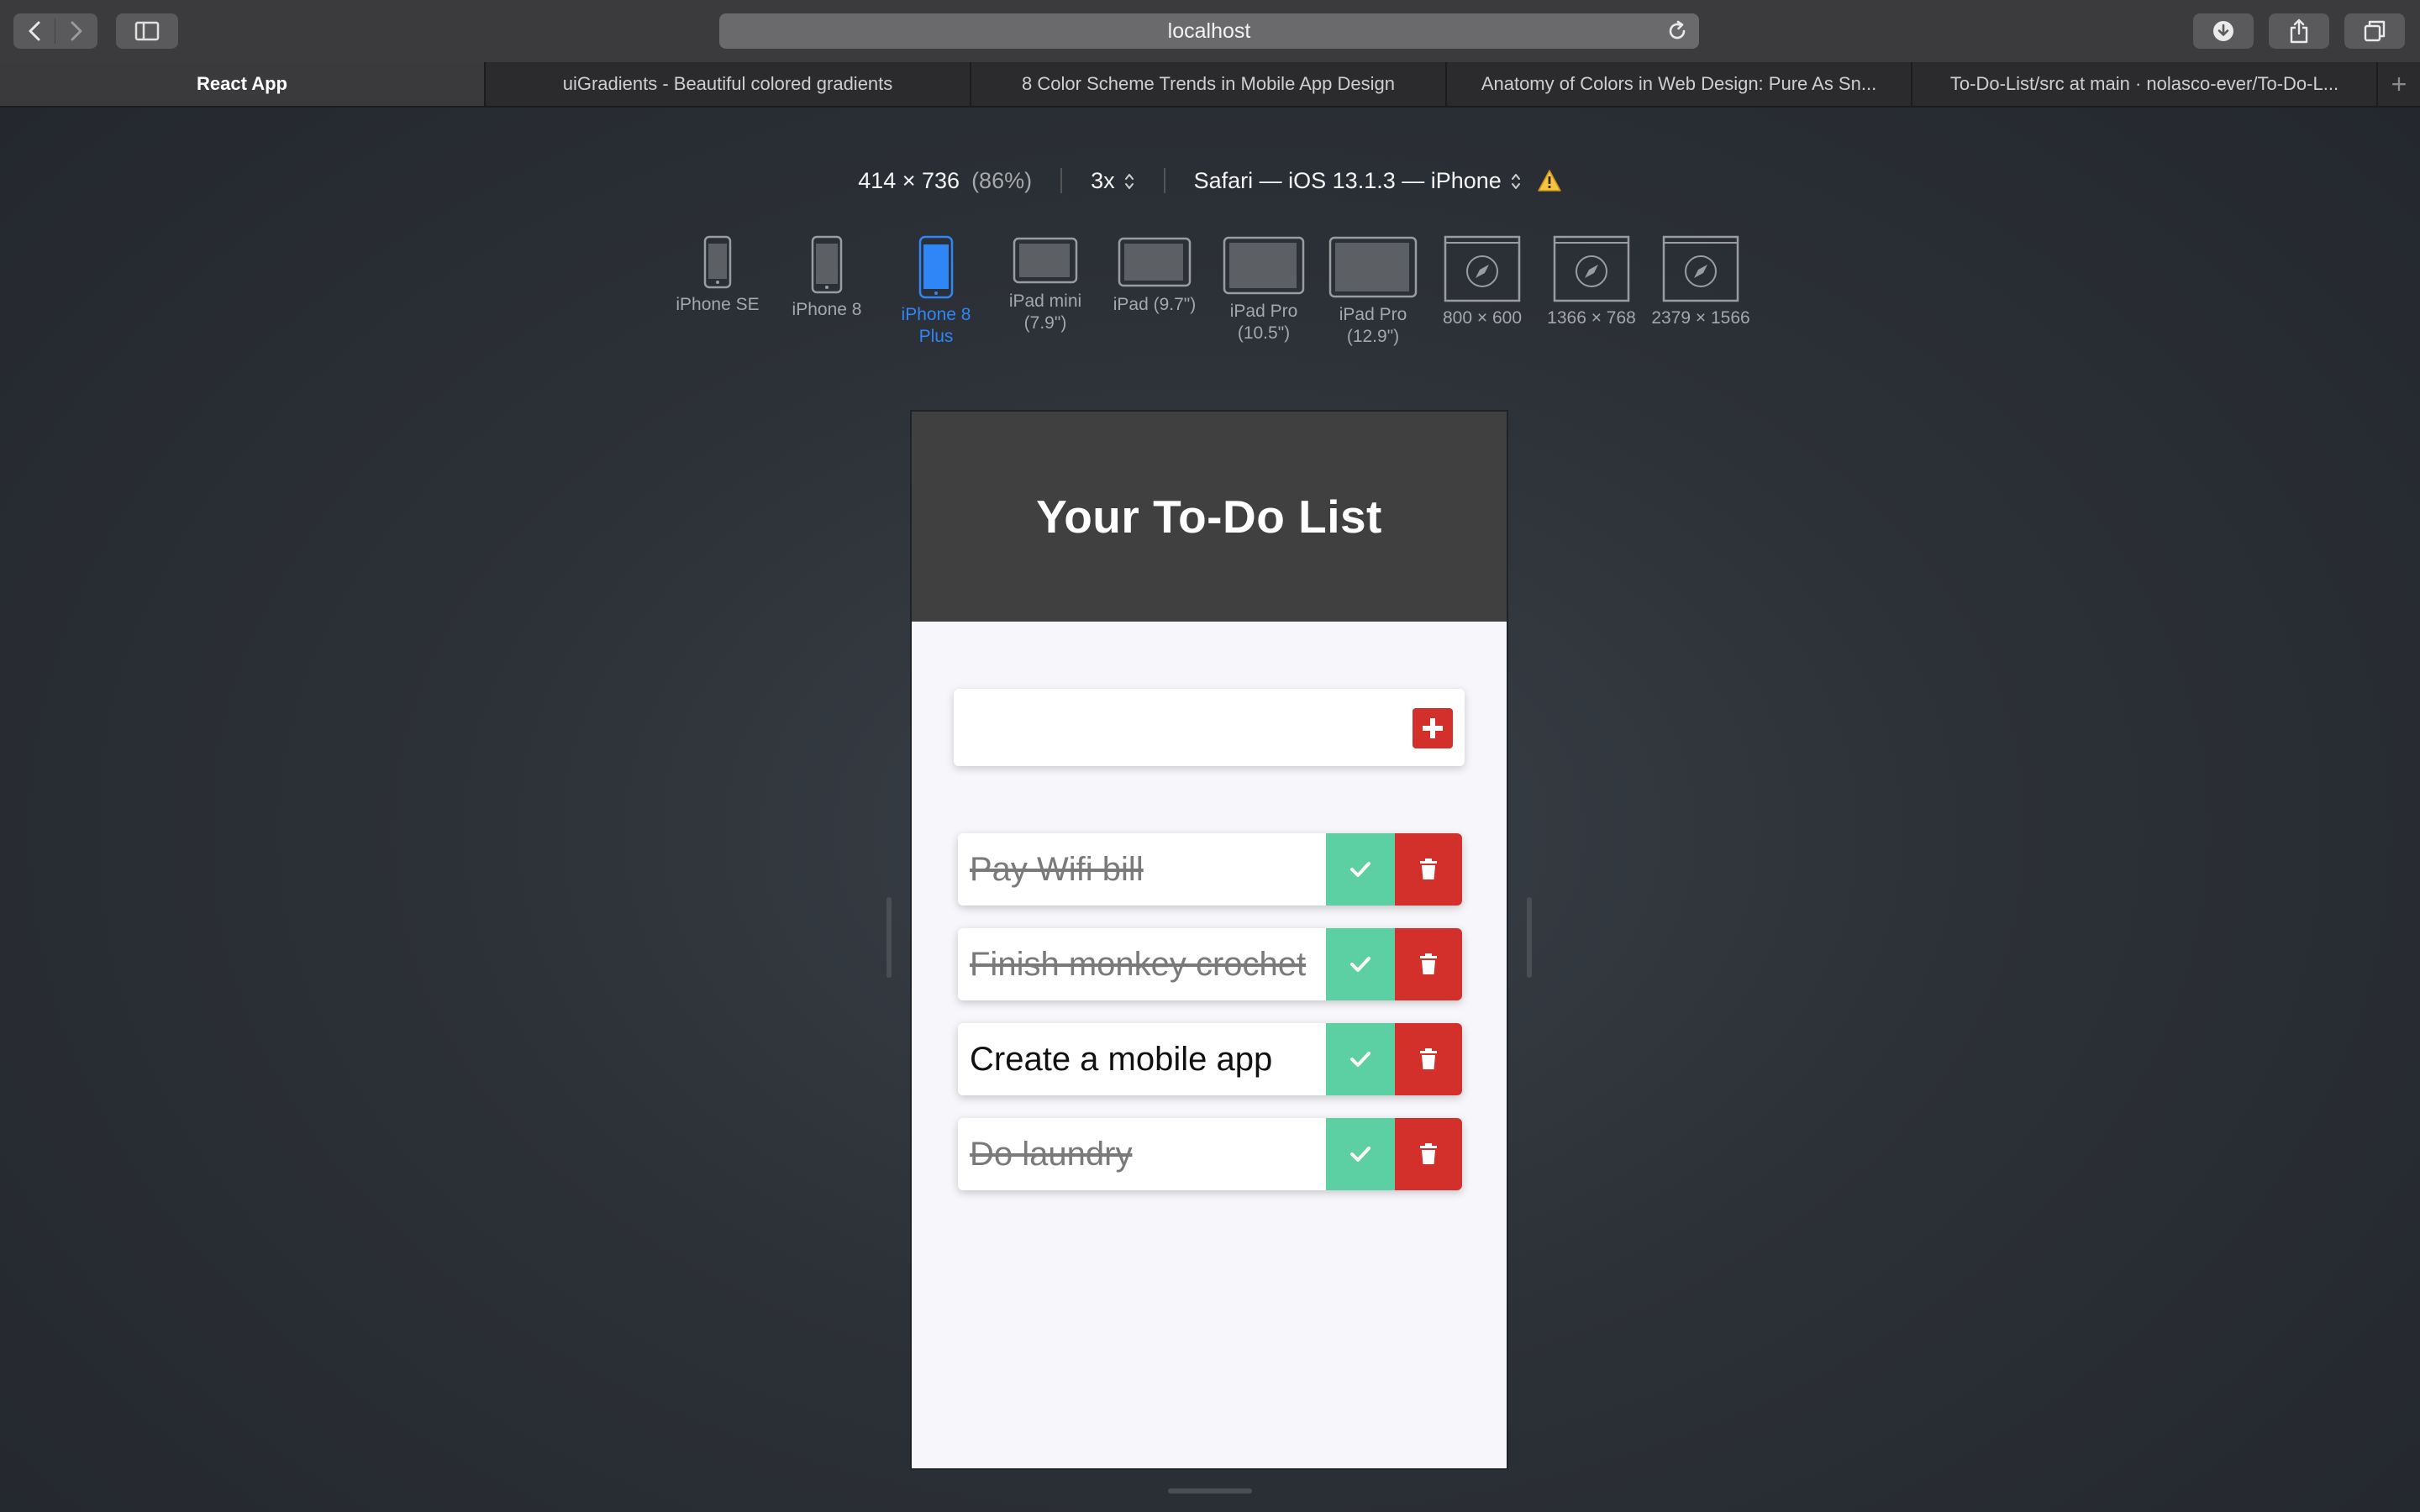 This screenshot has width=2420, height=1512. I want to click on page-title: Your To-Do List, so click(1209, 517).